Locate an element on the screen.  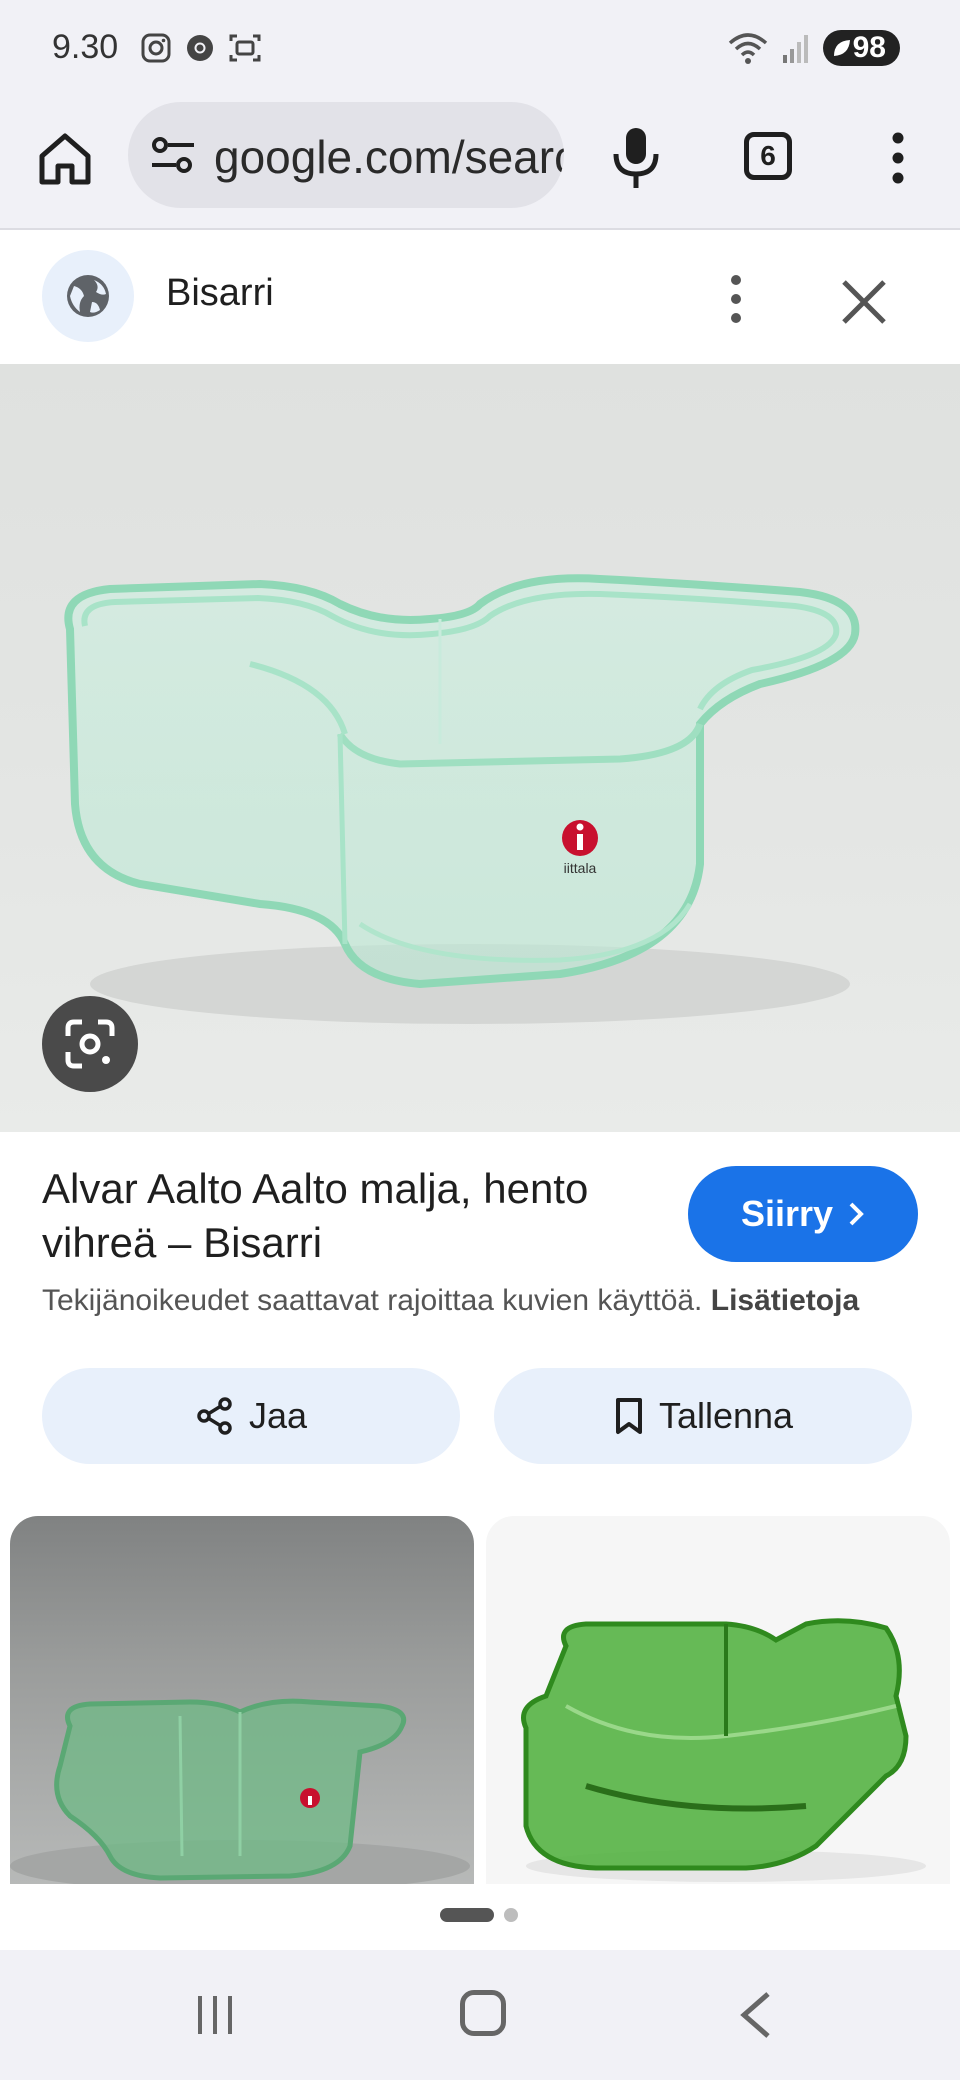
recent-apps-icon is located at coordinates (215, 2015).